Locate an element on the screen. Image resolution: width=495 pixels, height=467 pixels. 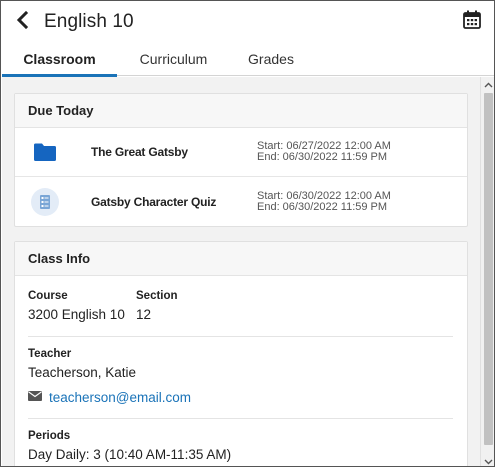
chevron-up-icon is located at coordinates (488, 84).